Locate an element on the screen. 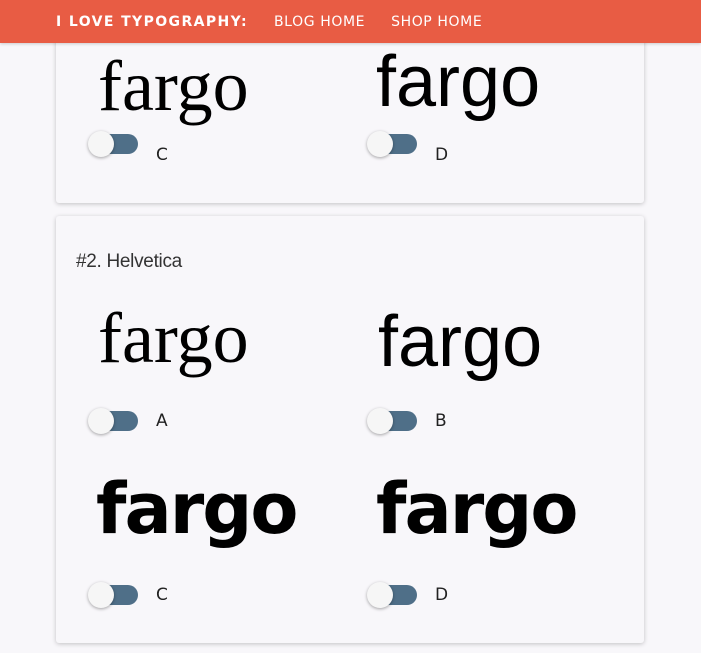  nav-link-blog-home: BLOG HOME is located at coordinates (319, 22).